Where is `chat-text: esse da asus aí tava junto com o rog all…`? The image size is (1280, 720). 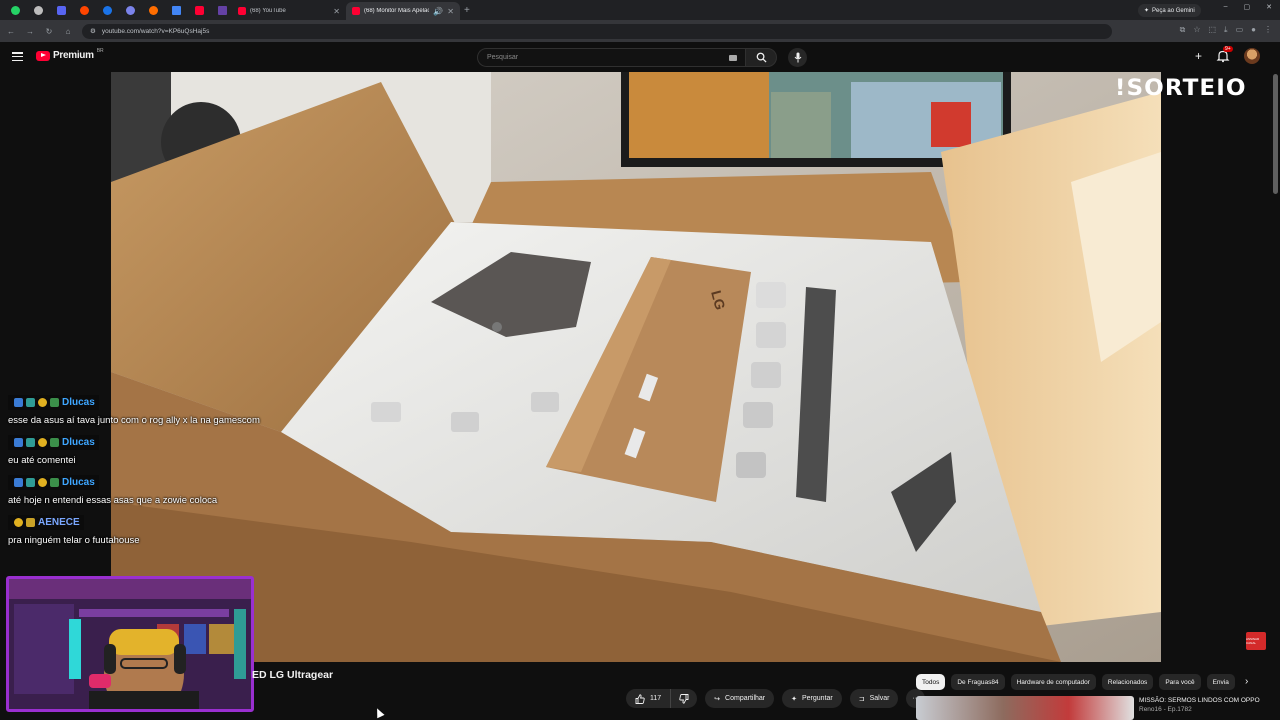 chat-text: esse da asus aí tava junto com o rog all… is located at coordinates (134, 420).